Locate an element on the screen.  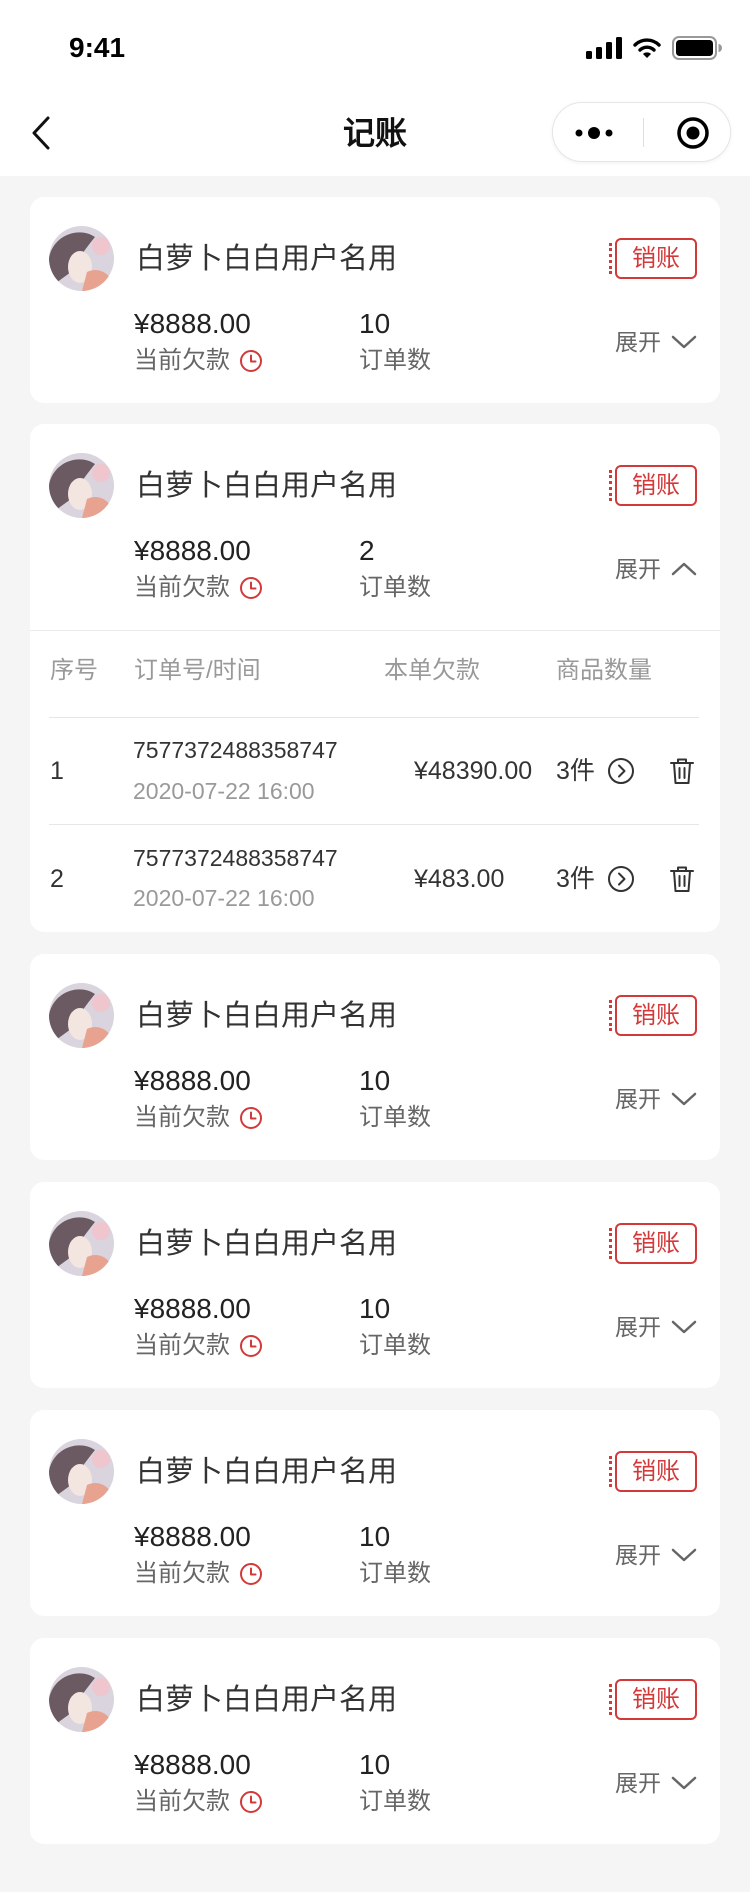
table-header-order: 订单号/时间 is located at coordinates (197, 670).